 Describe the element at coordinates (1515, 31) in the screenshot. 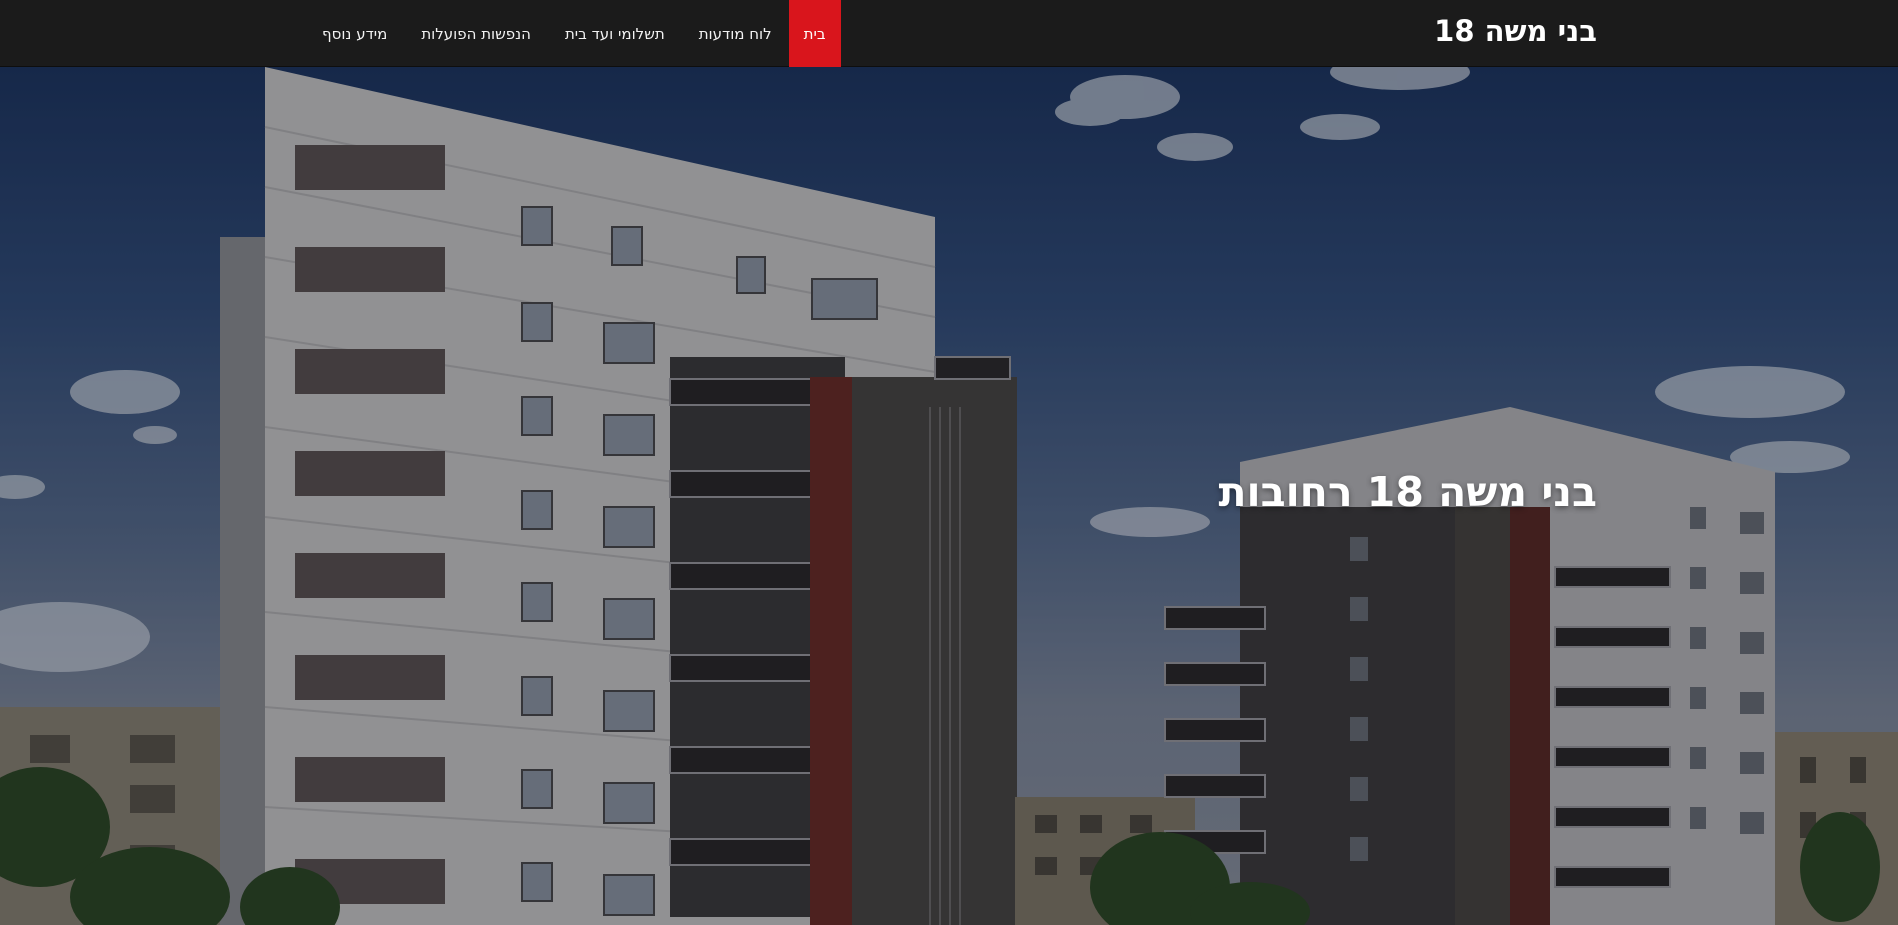

I see `site-brand: בני משה 18` at that location.